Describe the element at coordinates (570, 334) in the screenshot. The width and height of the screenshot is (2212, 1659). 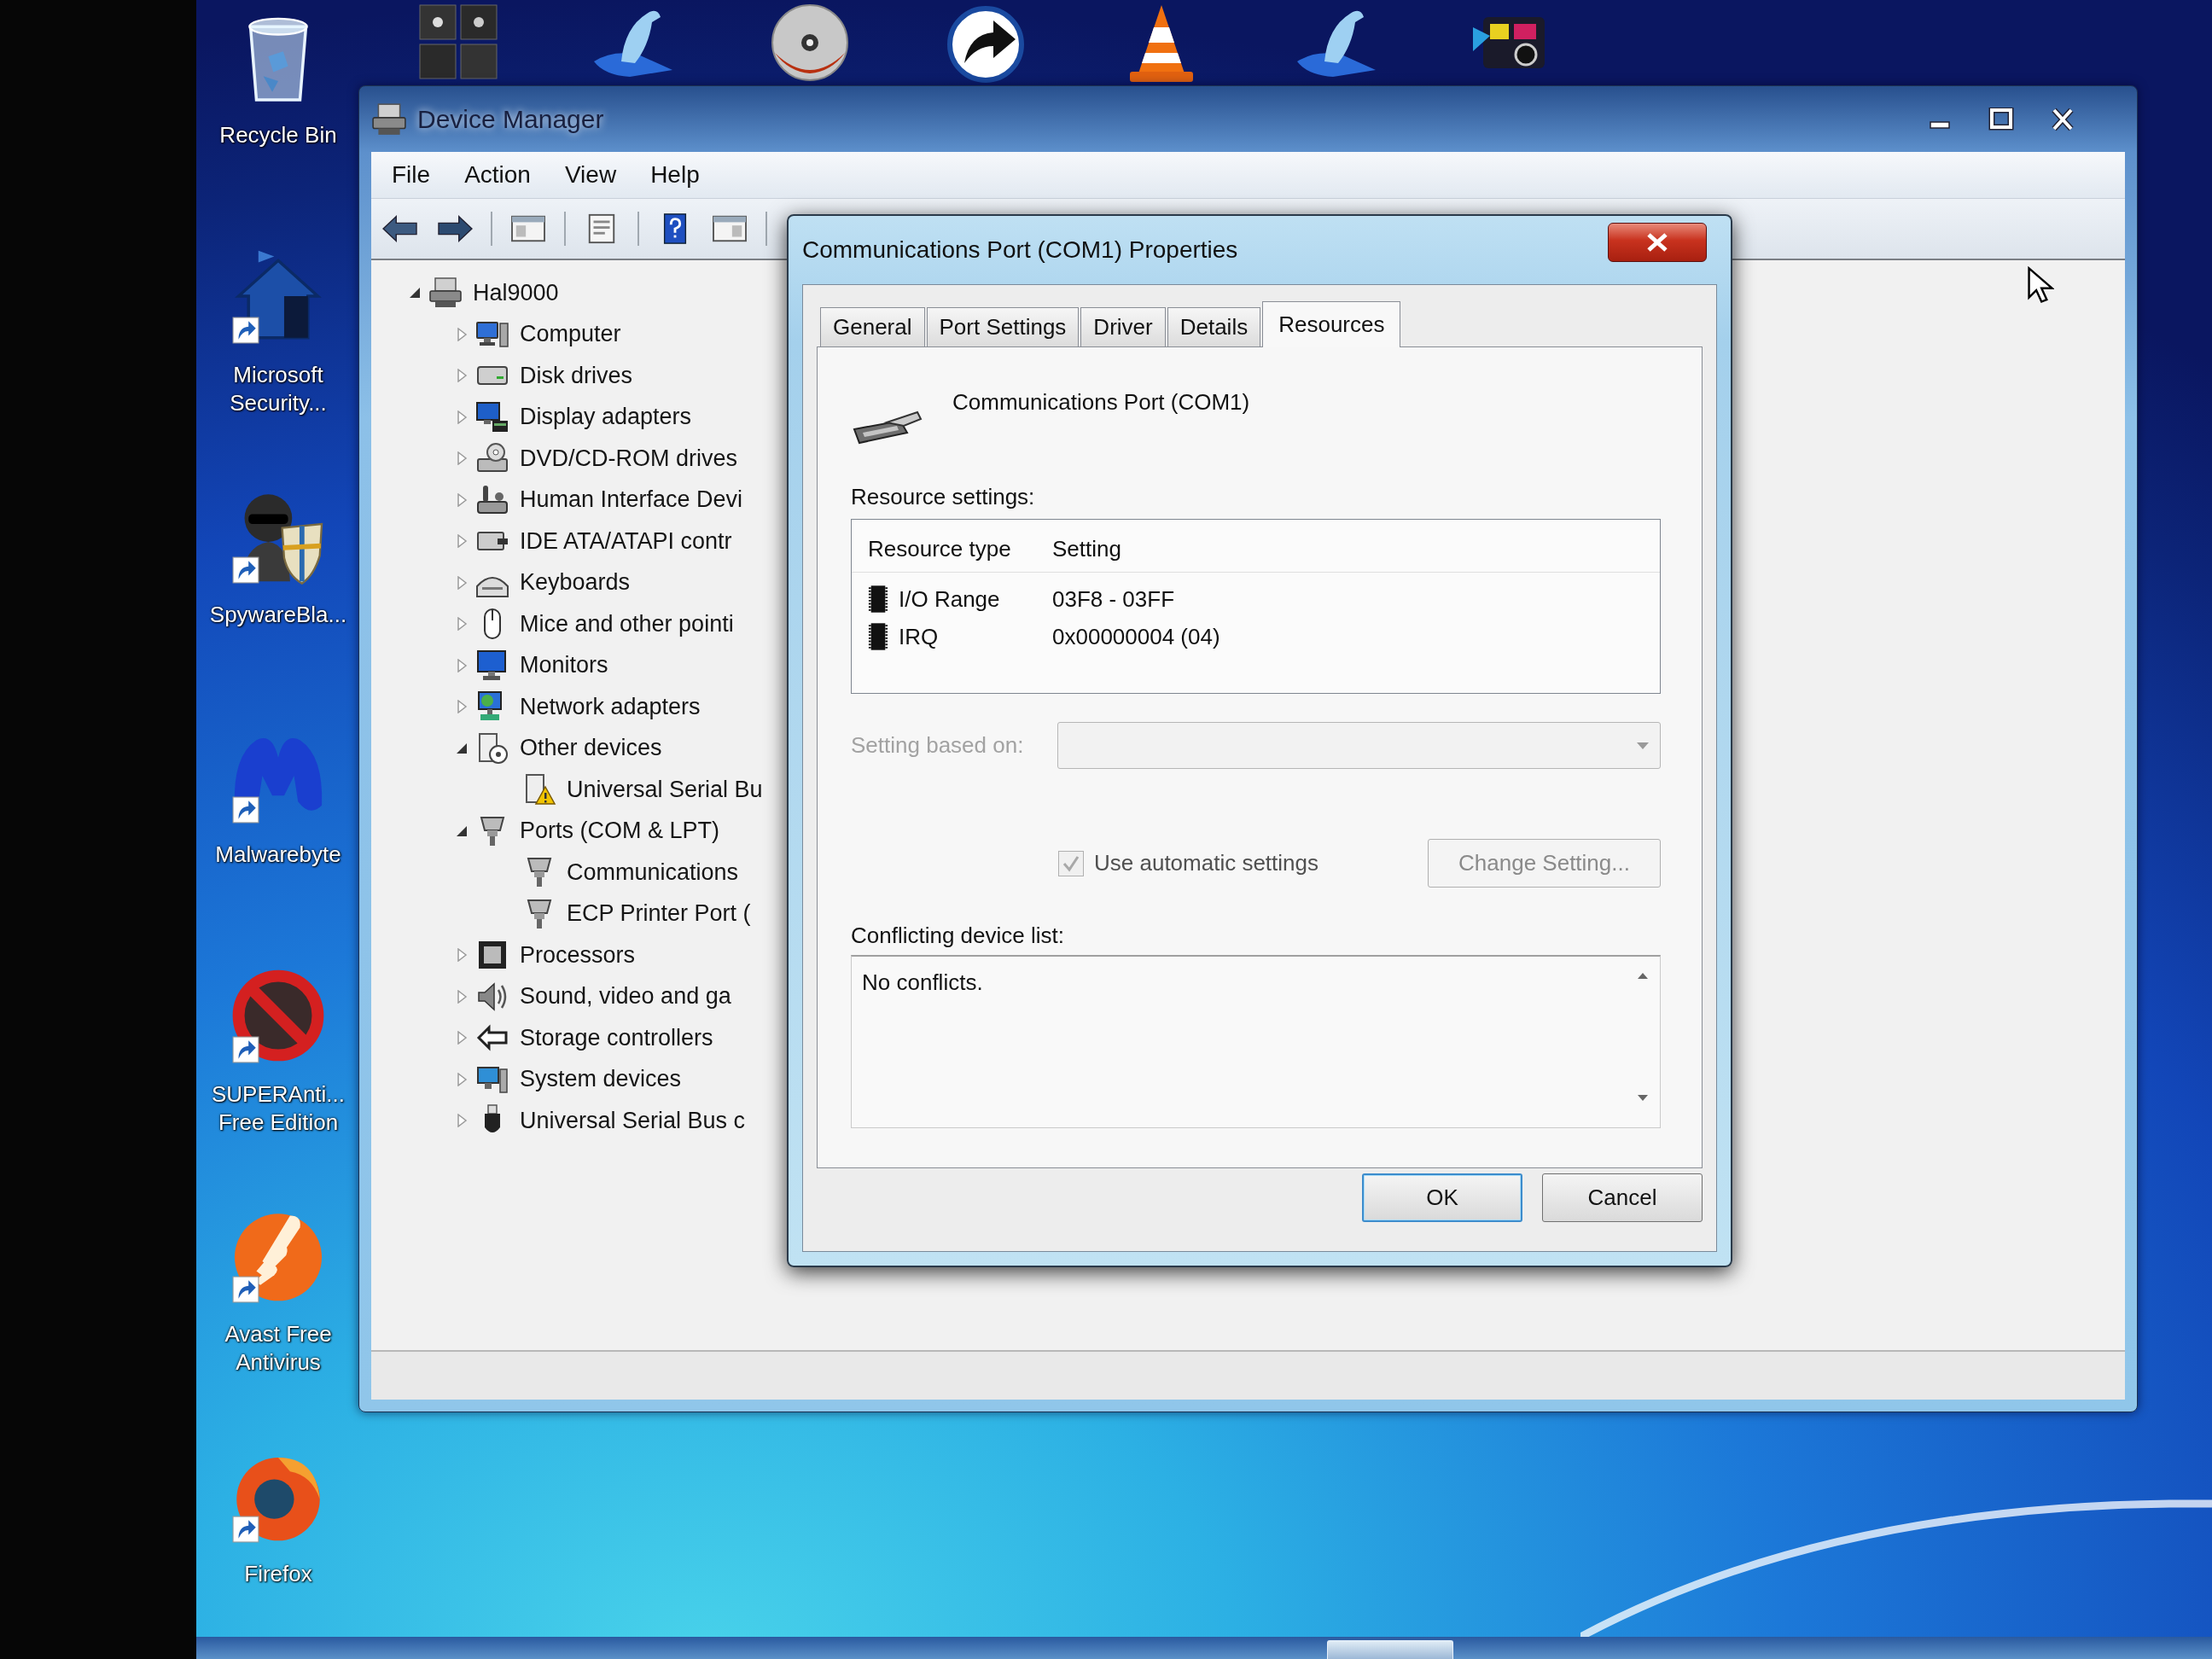
I see `tree-item: Computer` at that location.